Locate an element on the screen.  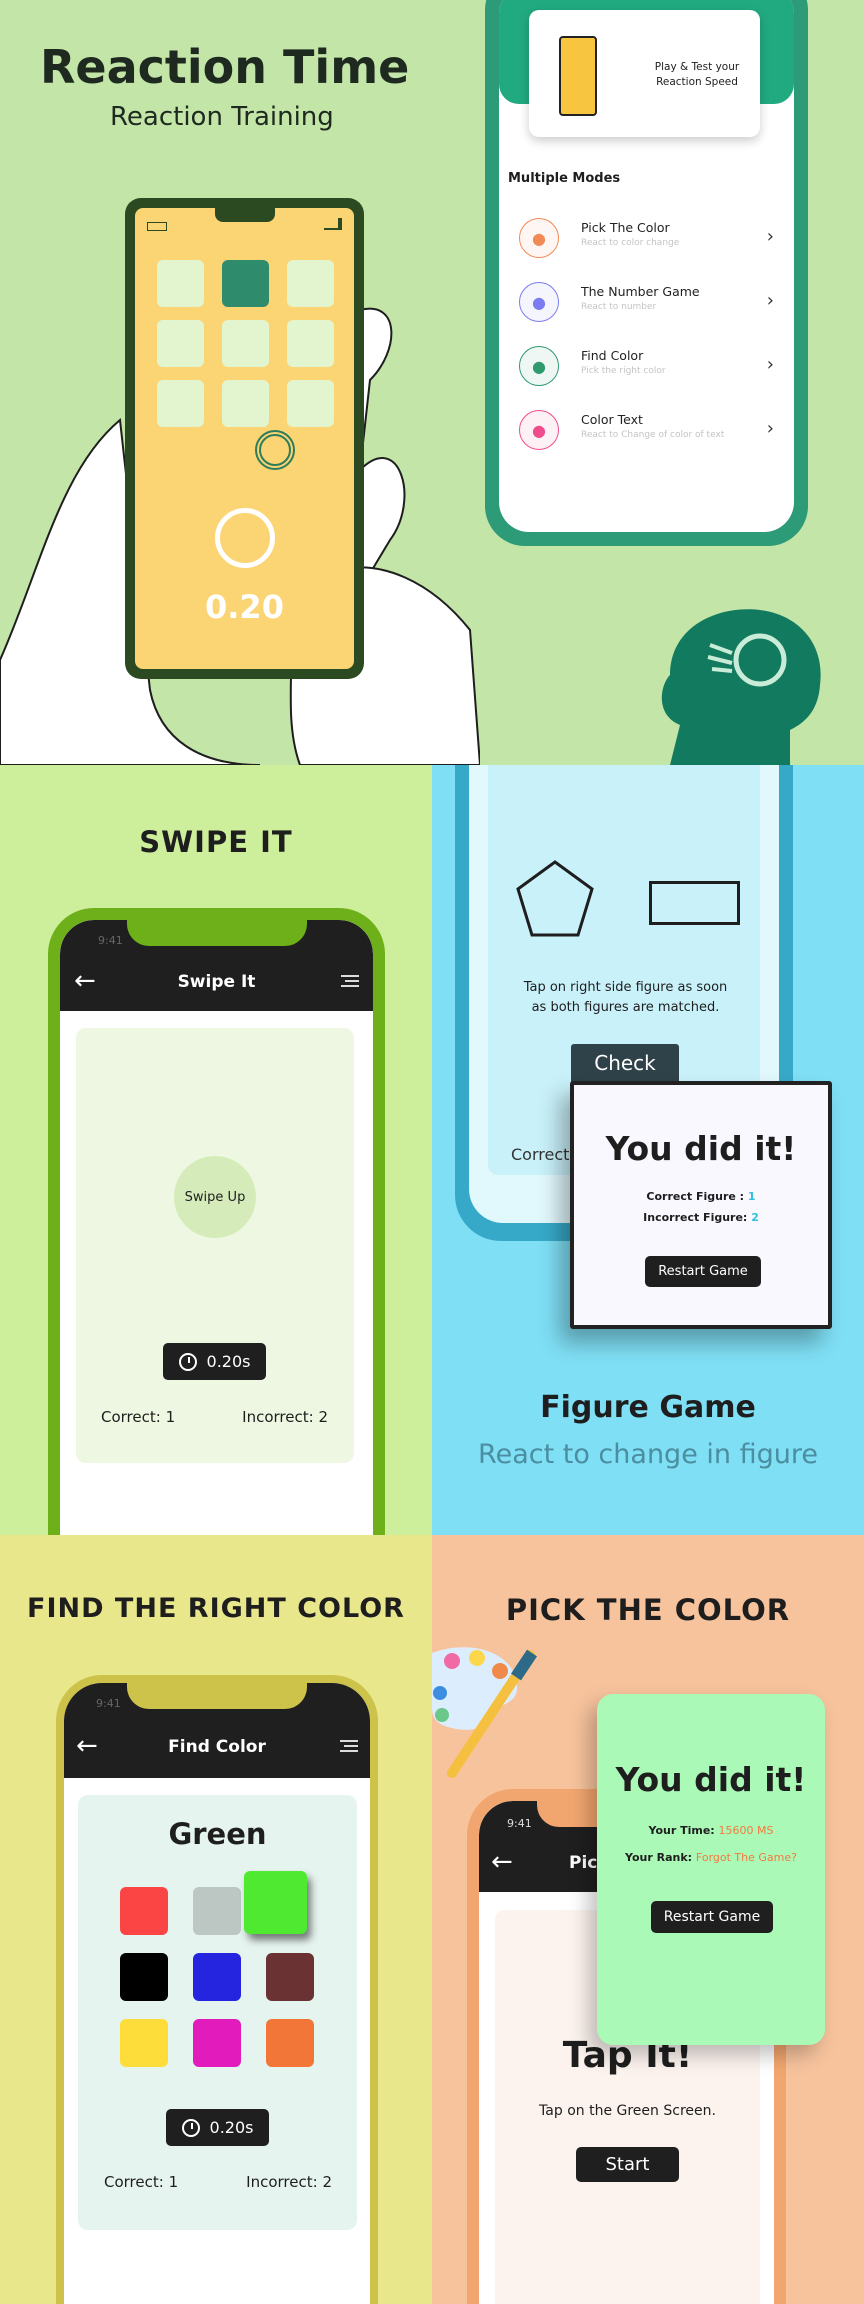
dialog-title: You did it! is located at coordinates (711, 1779).